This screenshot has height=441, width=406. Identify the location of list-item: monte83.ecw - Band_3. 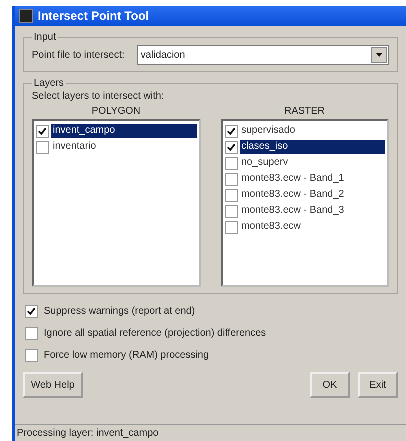
(312, 211).